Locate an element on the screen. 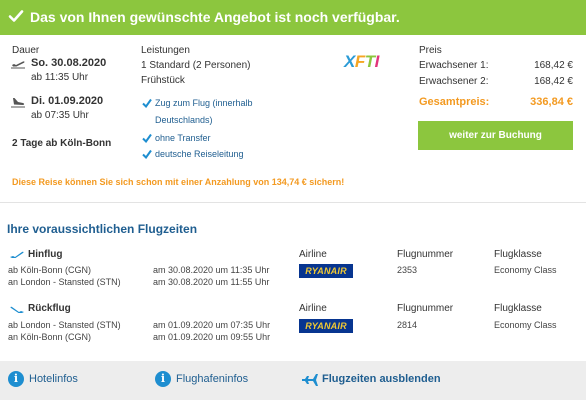 The height and width of the screenshot is (400, 586). hotel-info-link: Hotelinfos is located at coordinates (53, 379).